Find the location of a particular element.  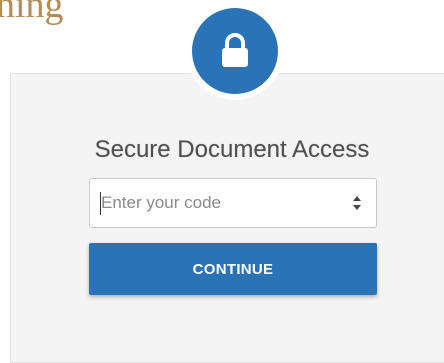

lock-icon is located at coordinates (235, 50).